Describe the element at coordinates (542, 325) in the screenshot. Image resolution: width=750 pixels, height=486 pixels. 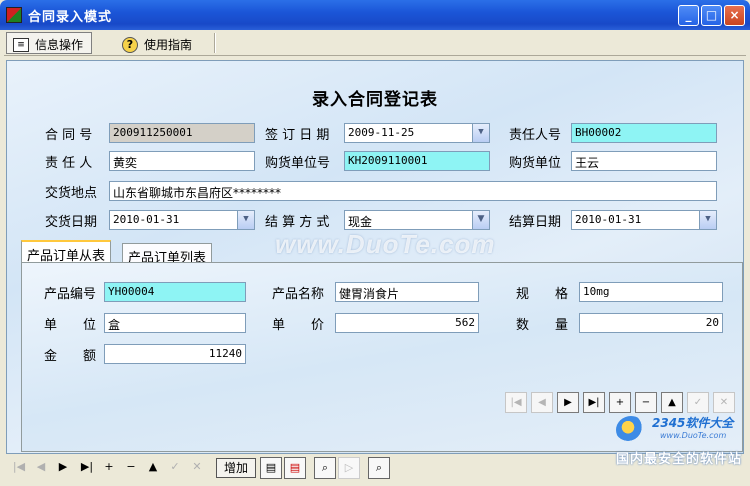
I see `quantity-label: 数 量` at that location.